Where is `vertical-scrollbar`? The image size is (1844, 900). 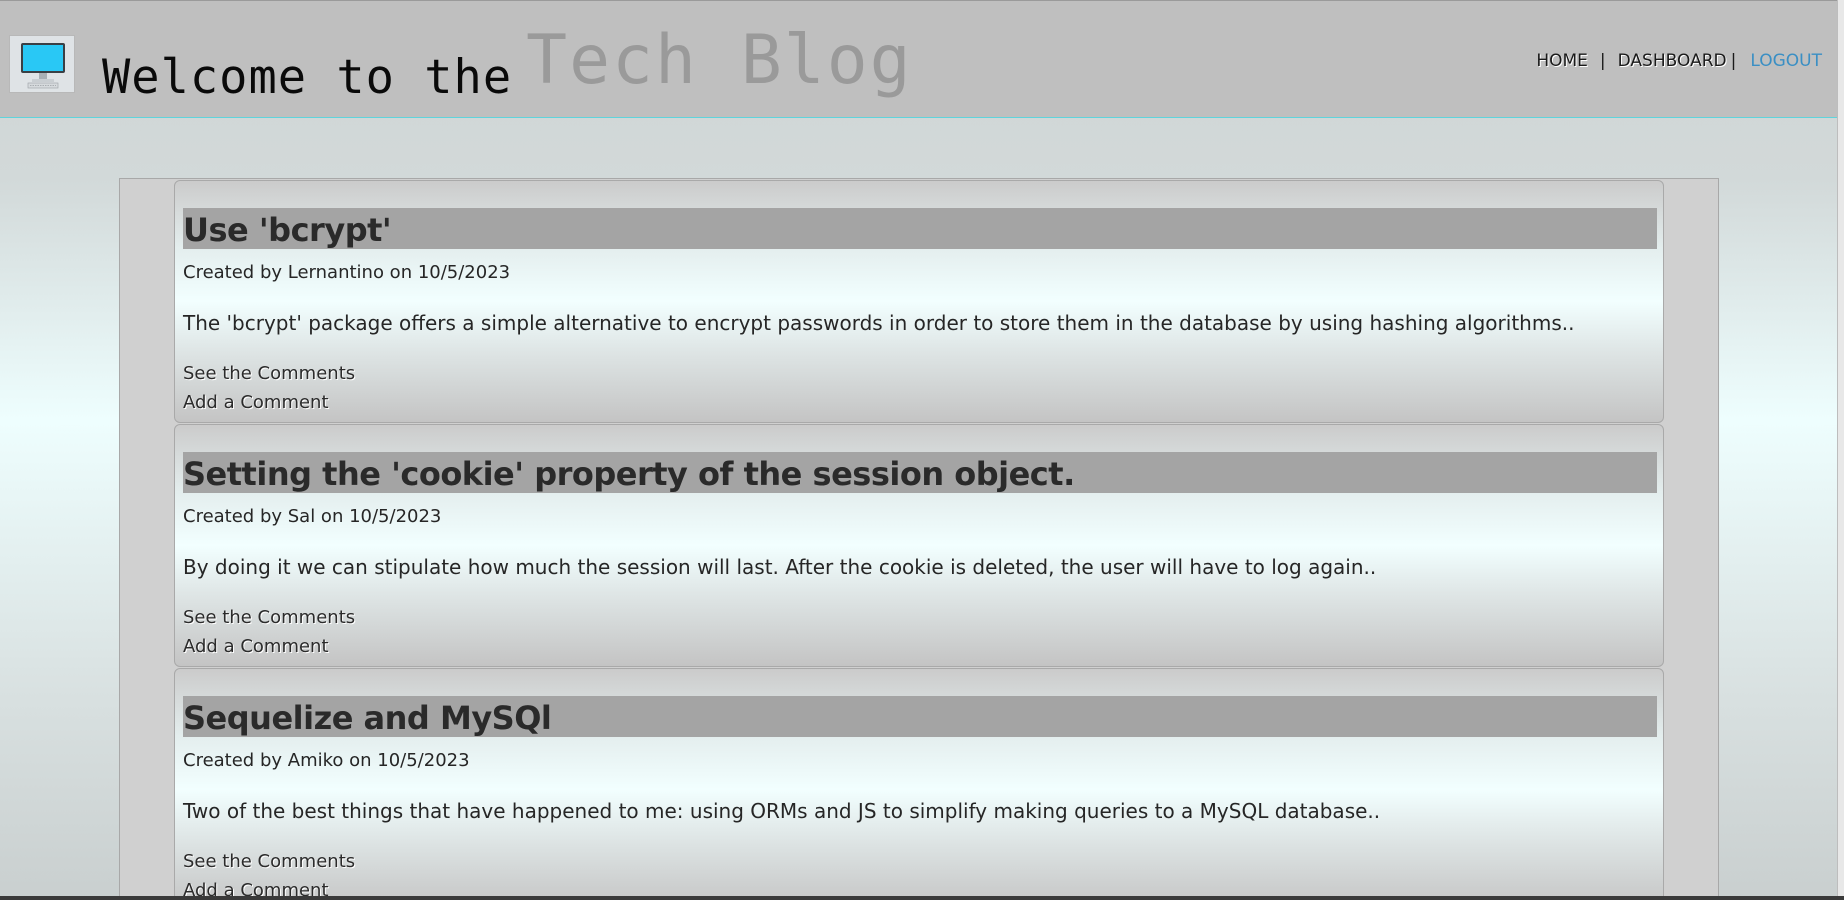 vertical-scrollbar is located at coordinates (1840, 450).